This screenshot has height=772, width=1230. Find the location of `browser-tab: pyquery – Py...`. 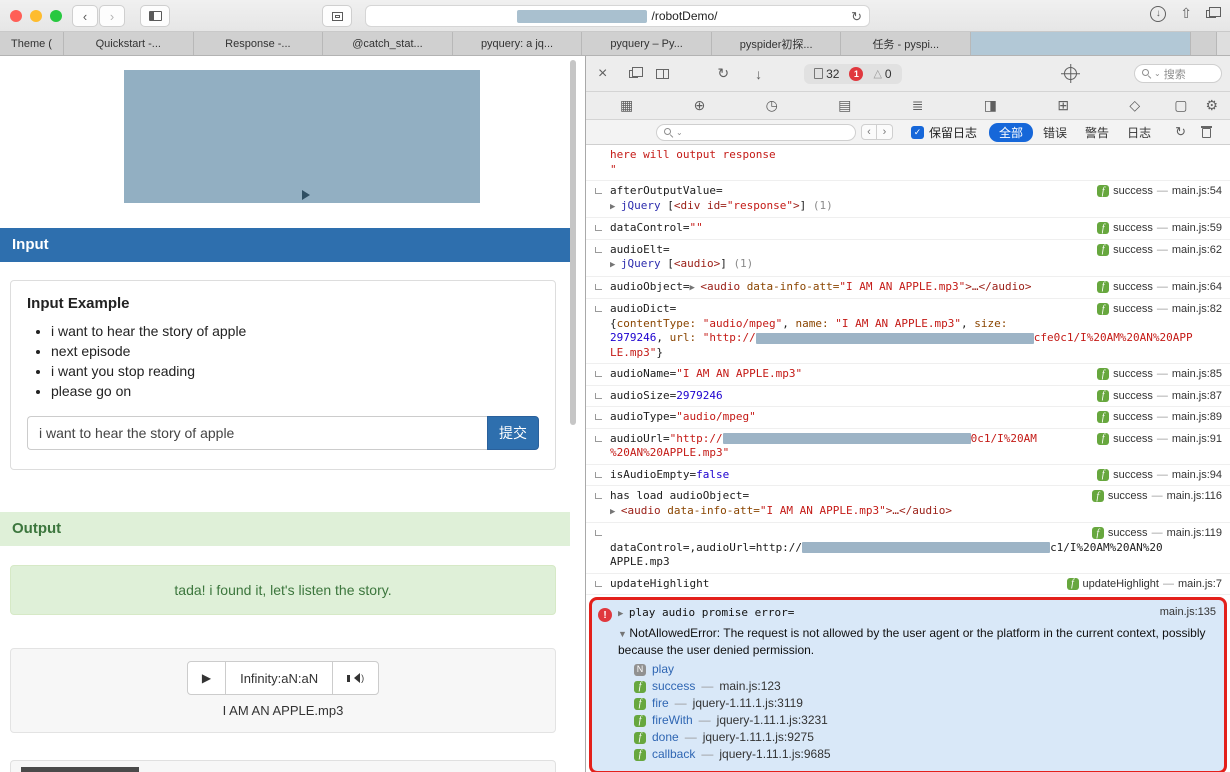

browser-tab: pyquery – Py... is located at coordinates (647, 43).